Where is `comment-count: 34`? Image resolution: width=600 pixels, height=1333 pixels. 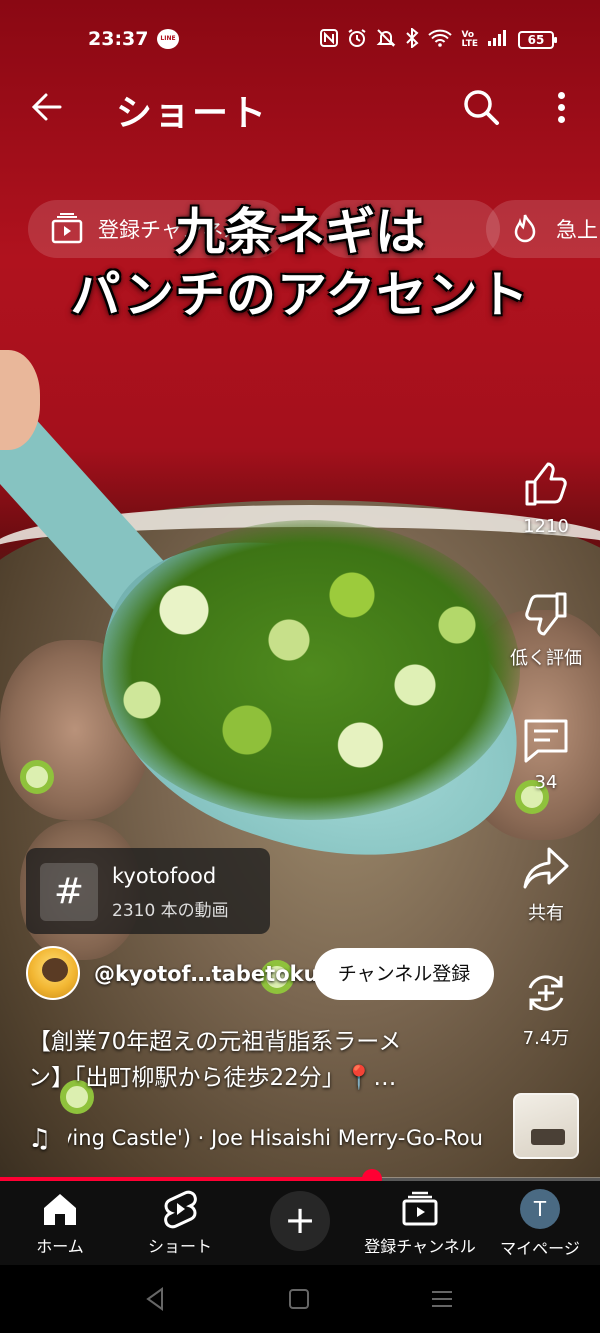 comment-count: 34 is located at coordinates (546, 782).